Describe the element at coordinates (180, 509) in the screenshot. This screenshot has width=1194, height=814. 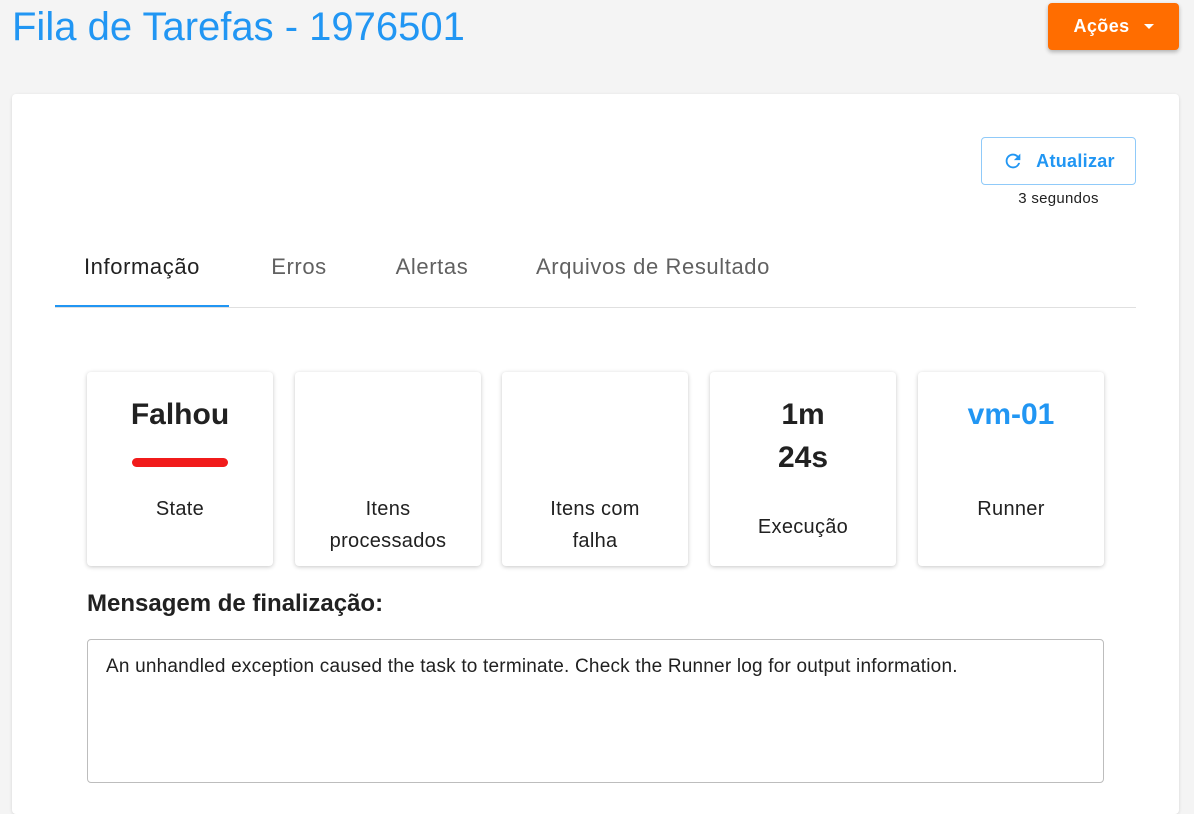
I see `state-label: State` at that location.